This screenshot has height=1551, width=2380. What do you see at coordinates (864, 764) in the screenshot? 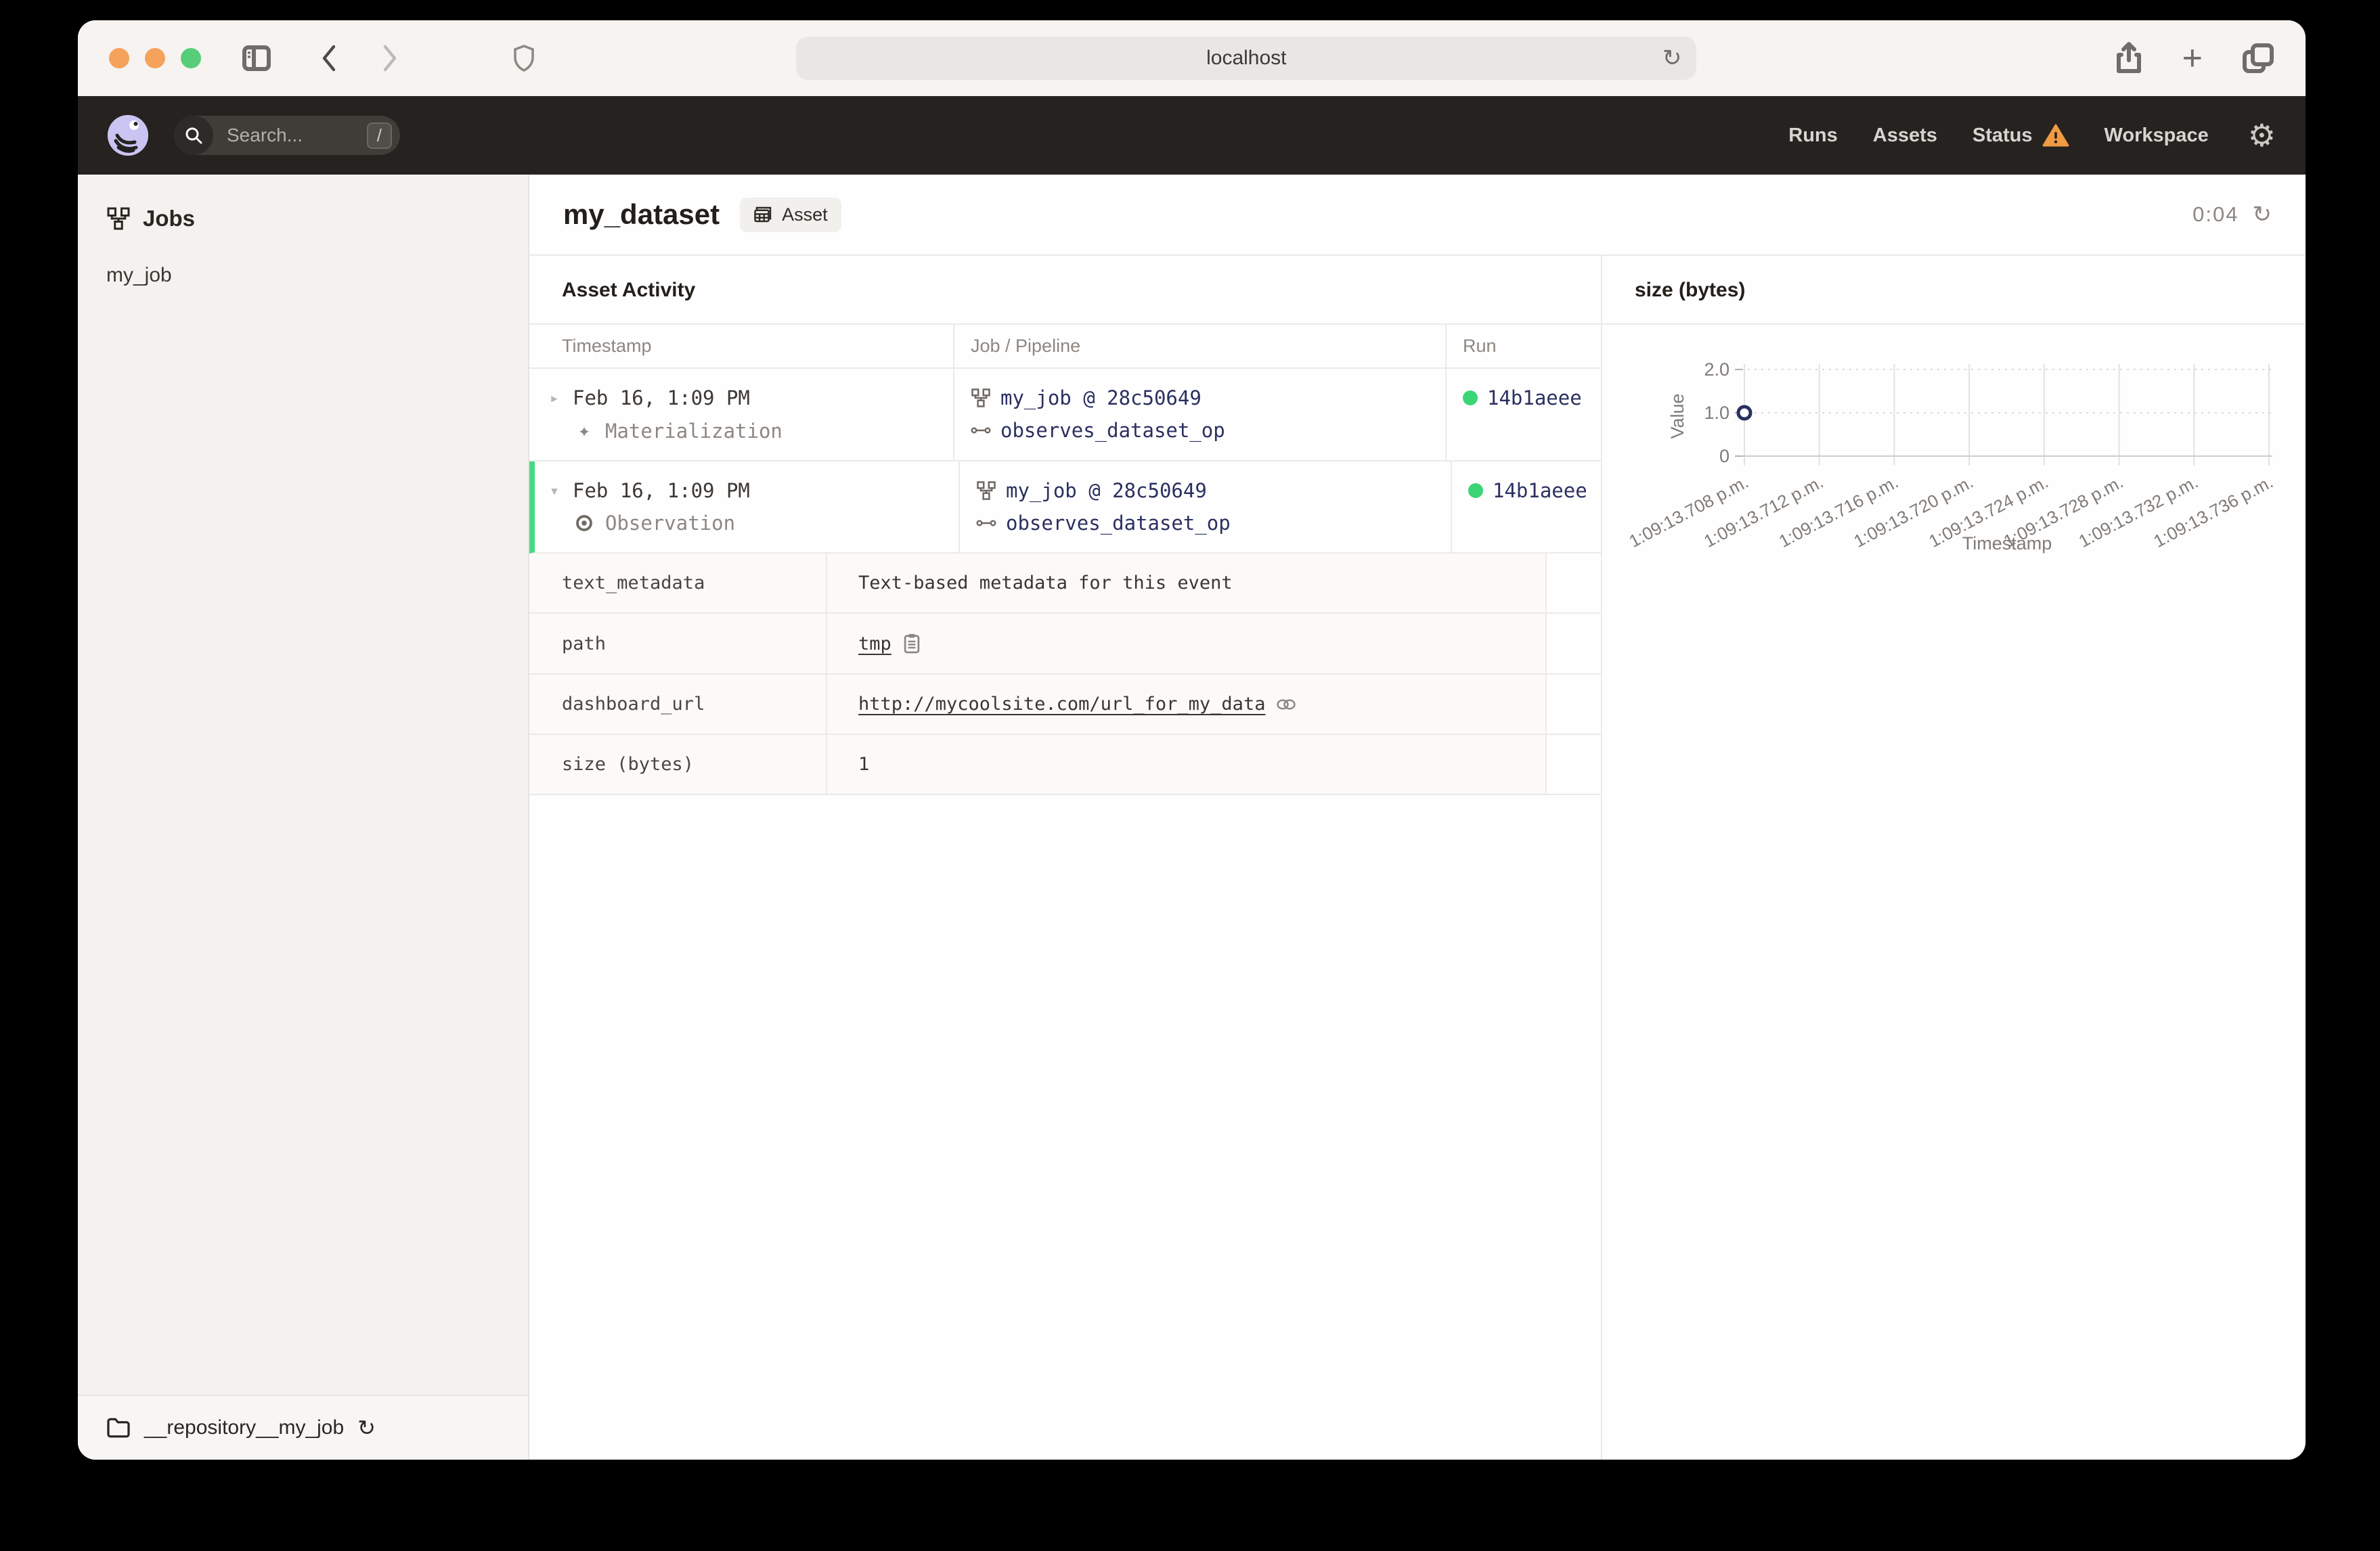
I see `metadata-value: 1` at bounding box center [864, 764].